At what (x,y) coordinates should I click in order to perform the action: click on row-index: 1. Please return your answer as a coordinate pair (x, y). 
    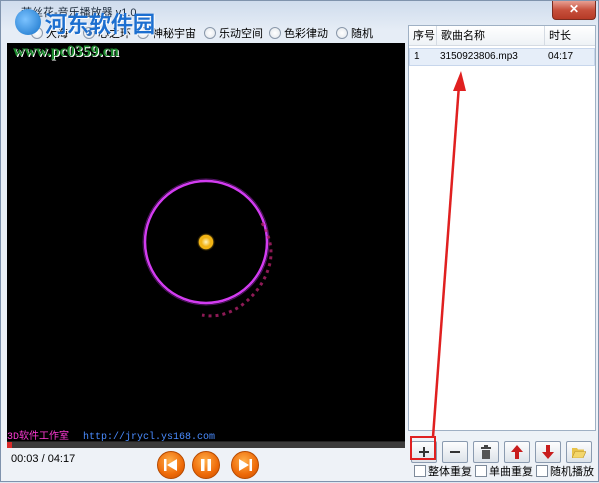
    Looking at the image, I should click on (417, 56).